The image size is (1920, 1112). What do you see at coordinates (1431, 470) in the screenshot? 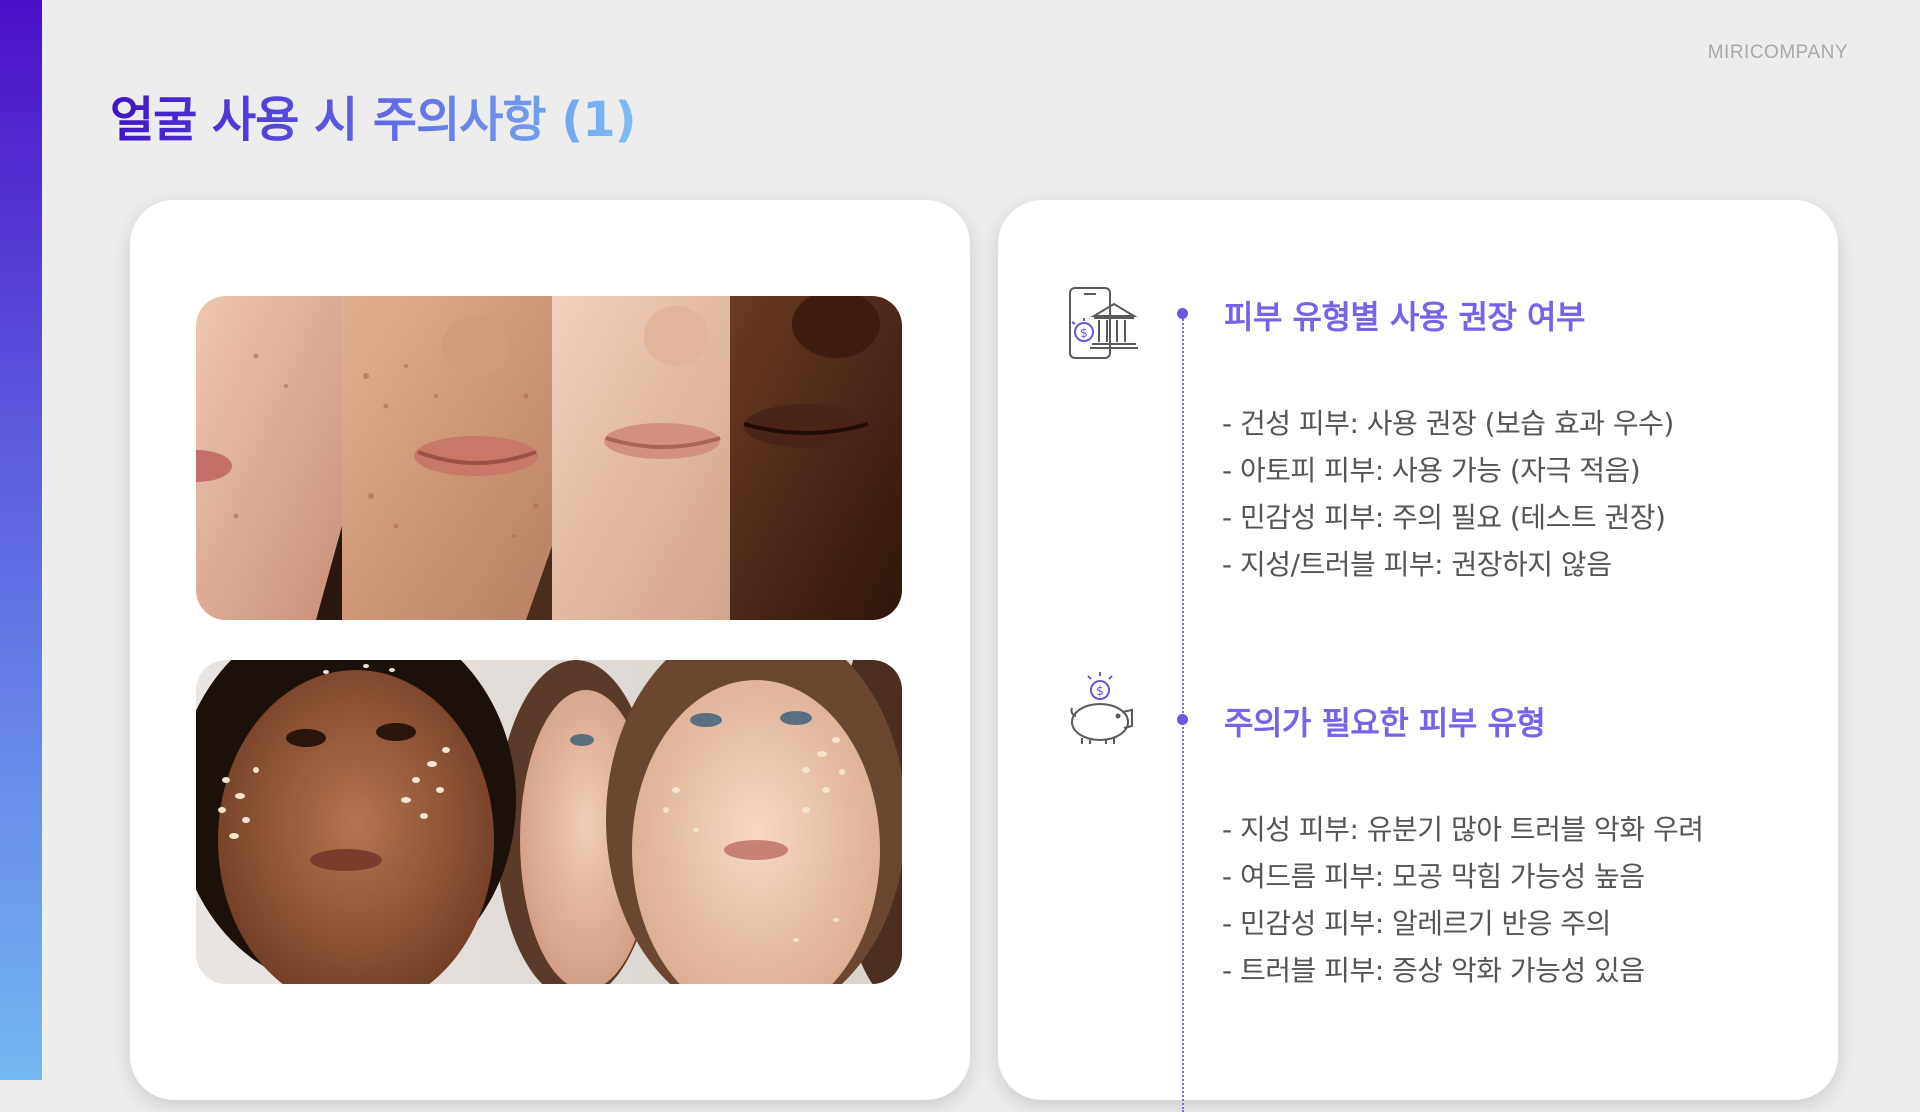
I see `list-item: - 아토피 피부: 사용 가능 (자극 적음)` at bounding box center [1431, 470].